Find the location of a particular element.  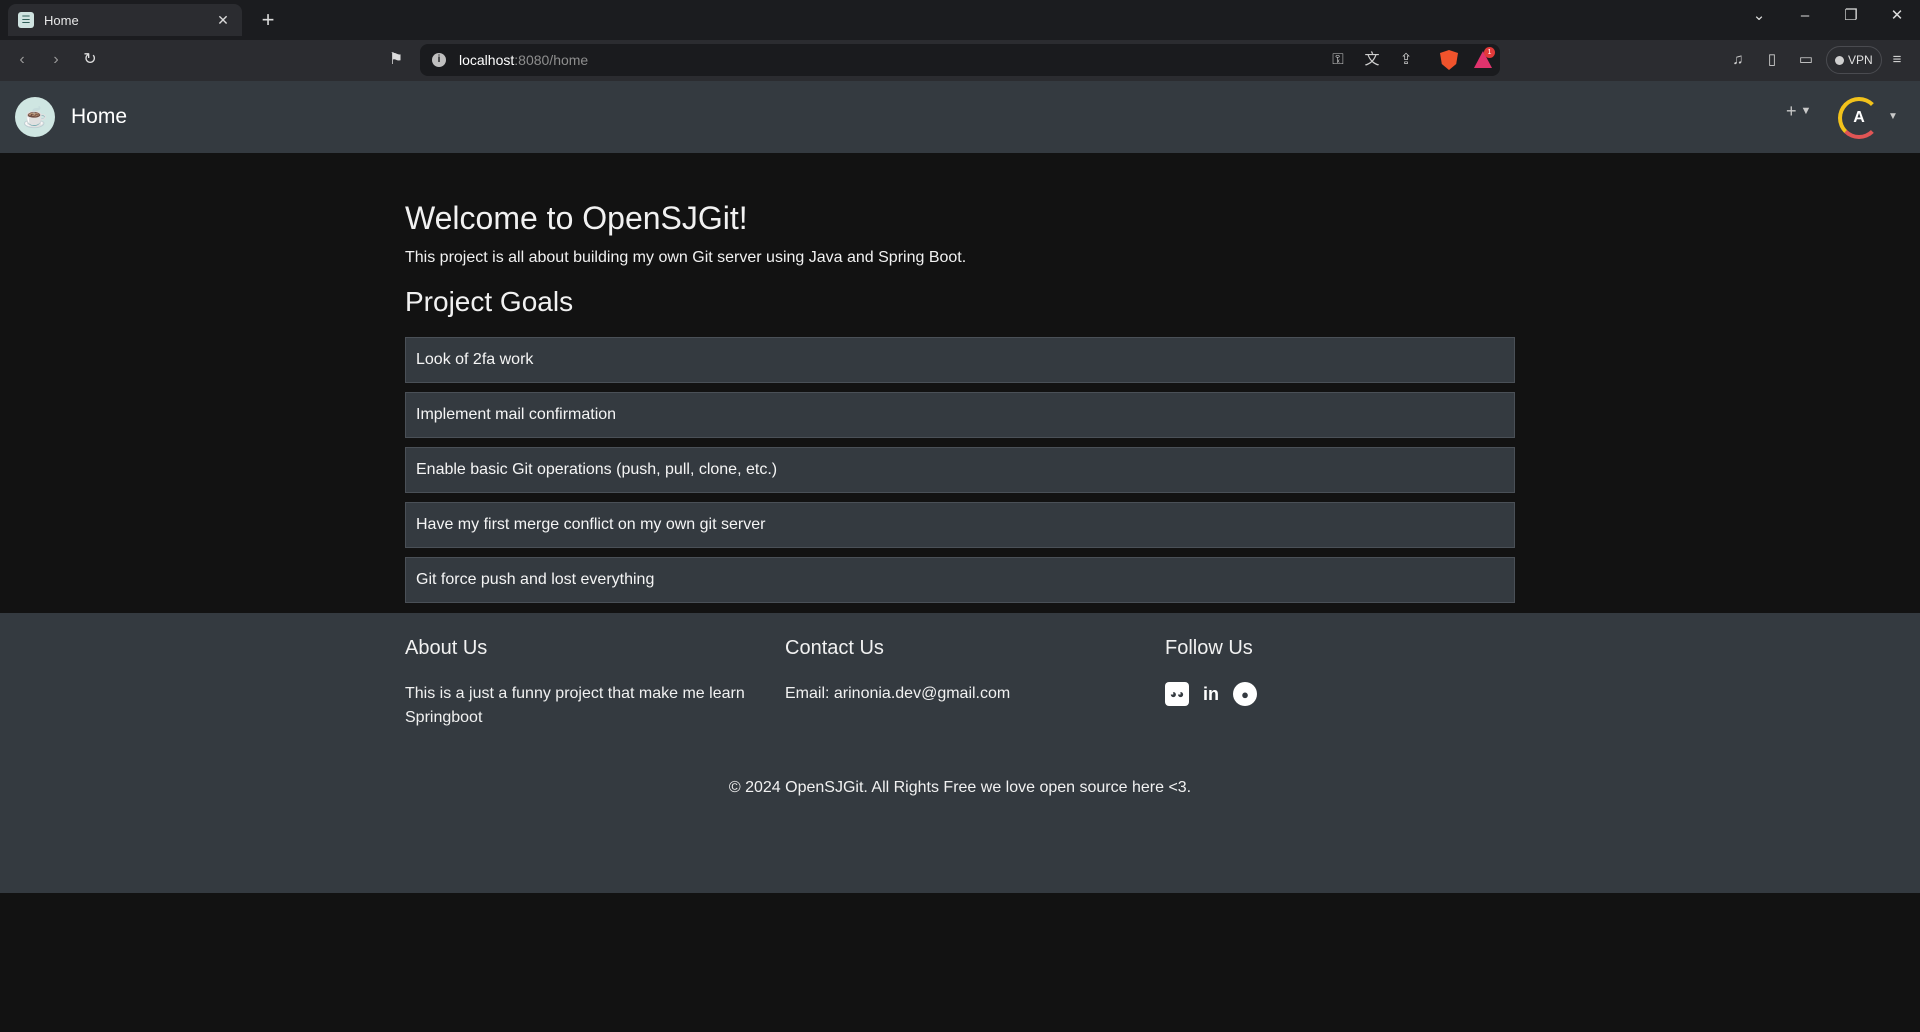

list-item: Git force push and lost everything is located at coordinates (960, 580).